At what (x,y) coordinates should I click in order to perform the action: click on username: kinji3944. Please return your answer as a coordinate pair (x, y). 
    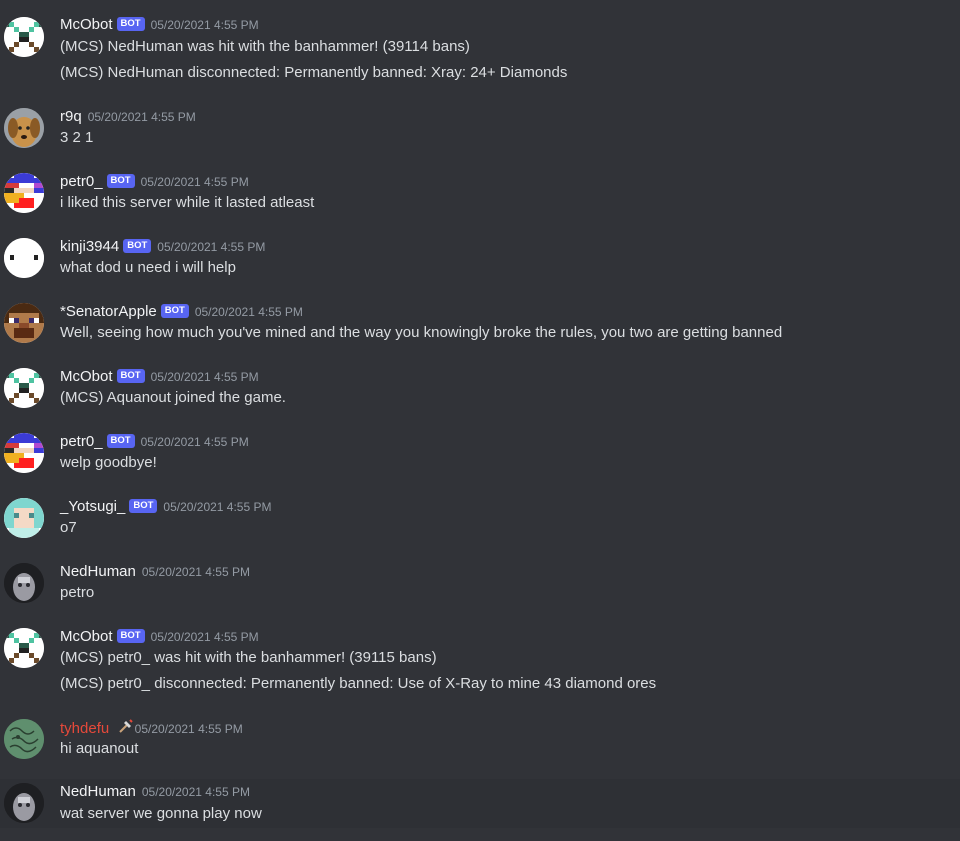
    Looking at the image, I should click on (89, 246).